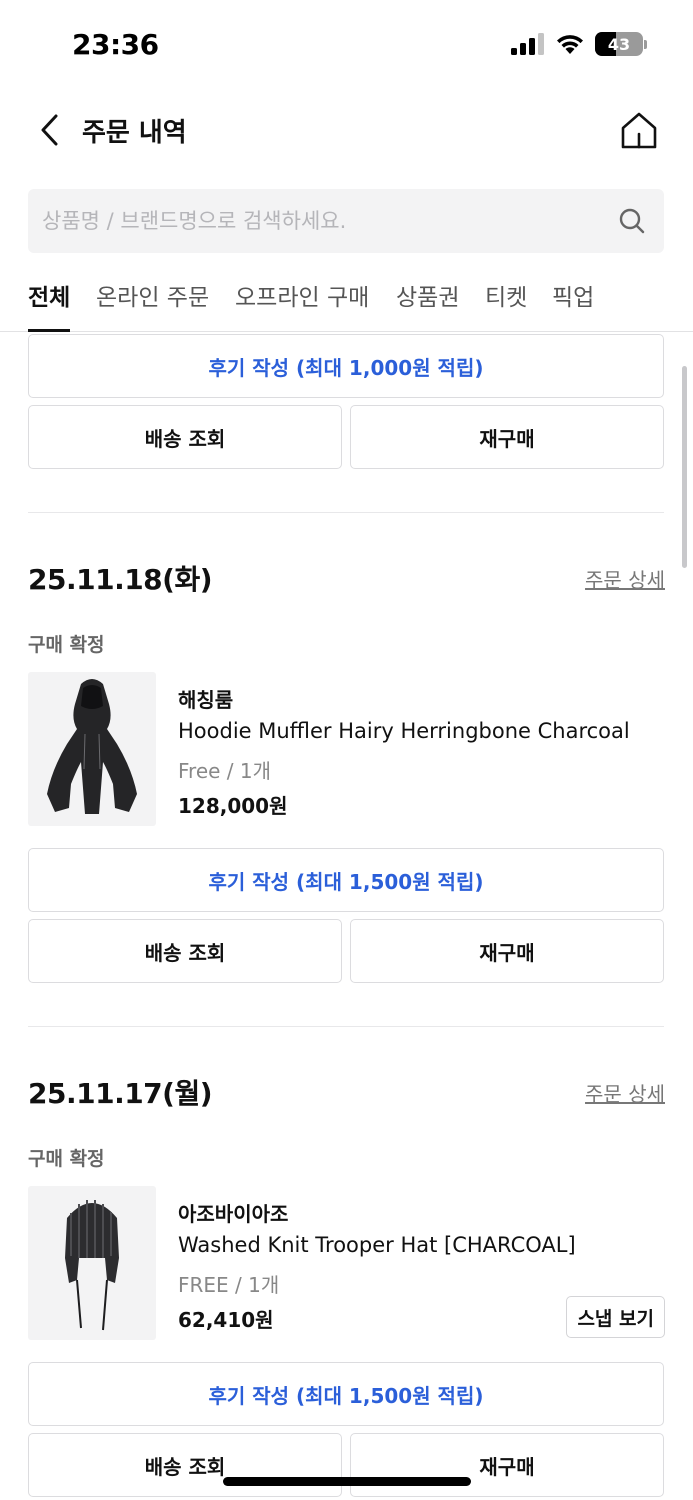 This screenshot has height=1500, width=693. I want to click on search-icon, so click(632, 221).